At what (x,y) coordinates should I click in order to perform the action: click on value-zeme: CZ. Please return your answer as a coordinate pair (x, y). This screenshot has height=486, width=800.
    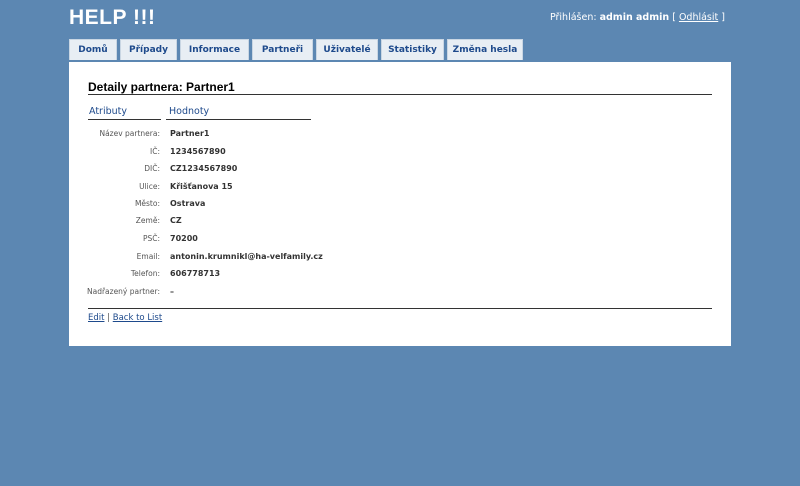
    Looking at the image, I should click on (176, 220).